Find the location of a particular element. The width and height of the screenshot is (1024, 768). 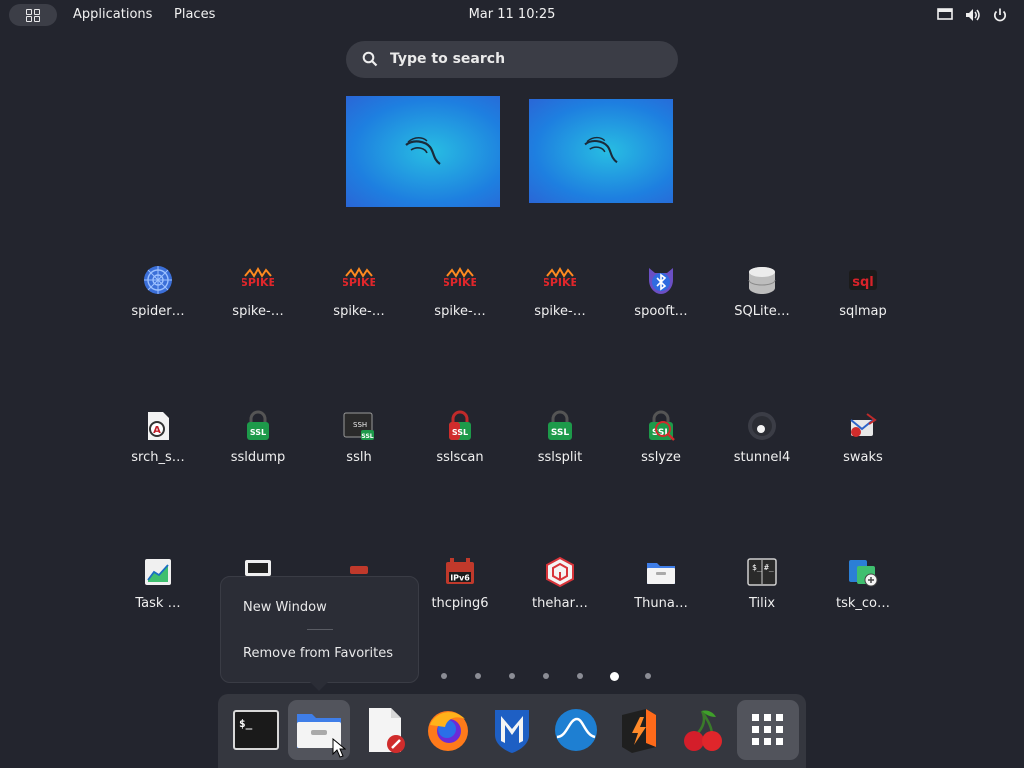

dock-files is located at coordinates (319, 730).